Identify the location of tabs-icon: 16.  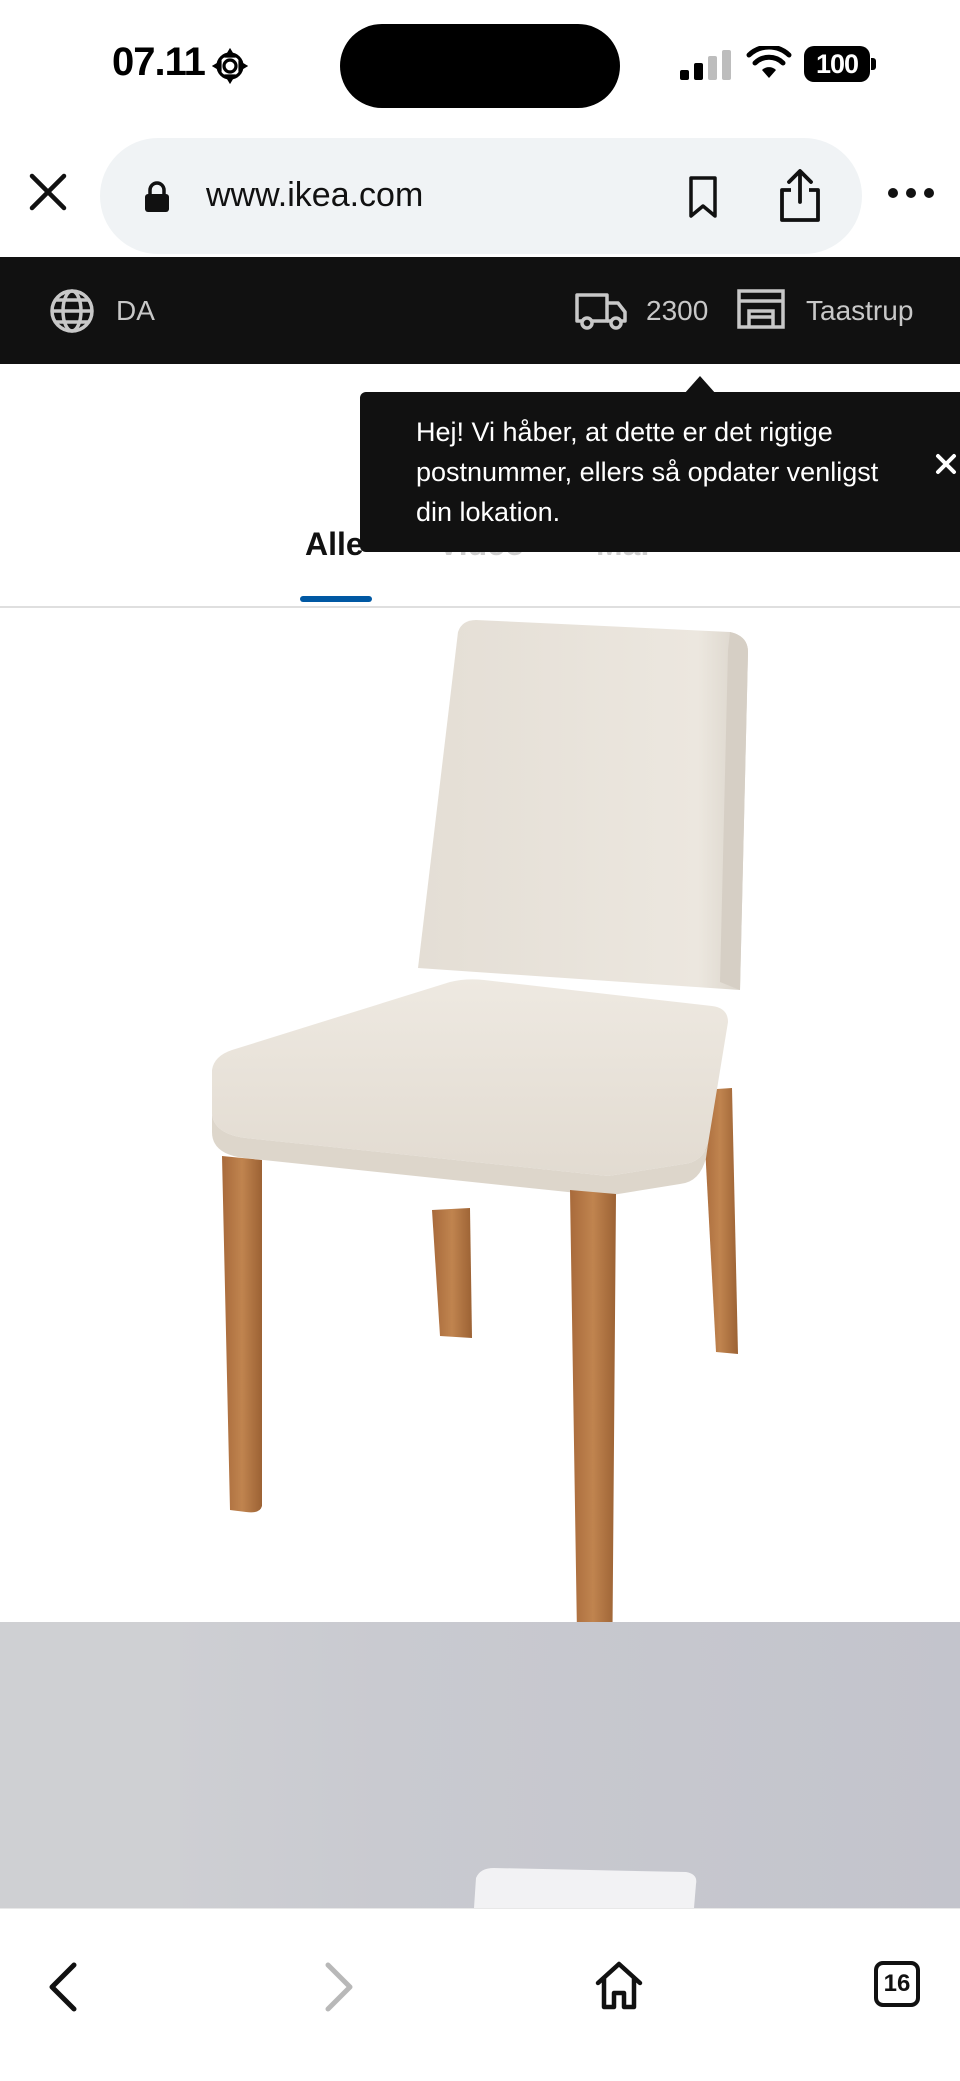
(897, 1984).